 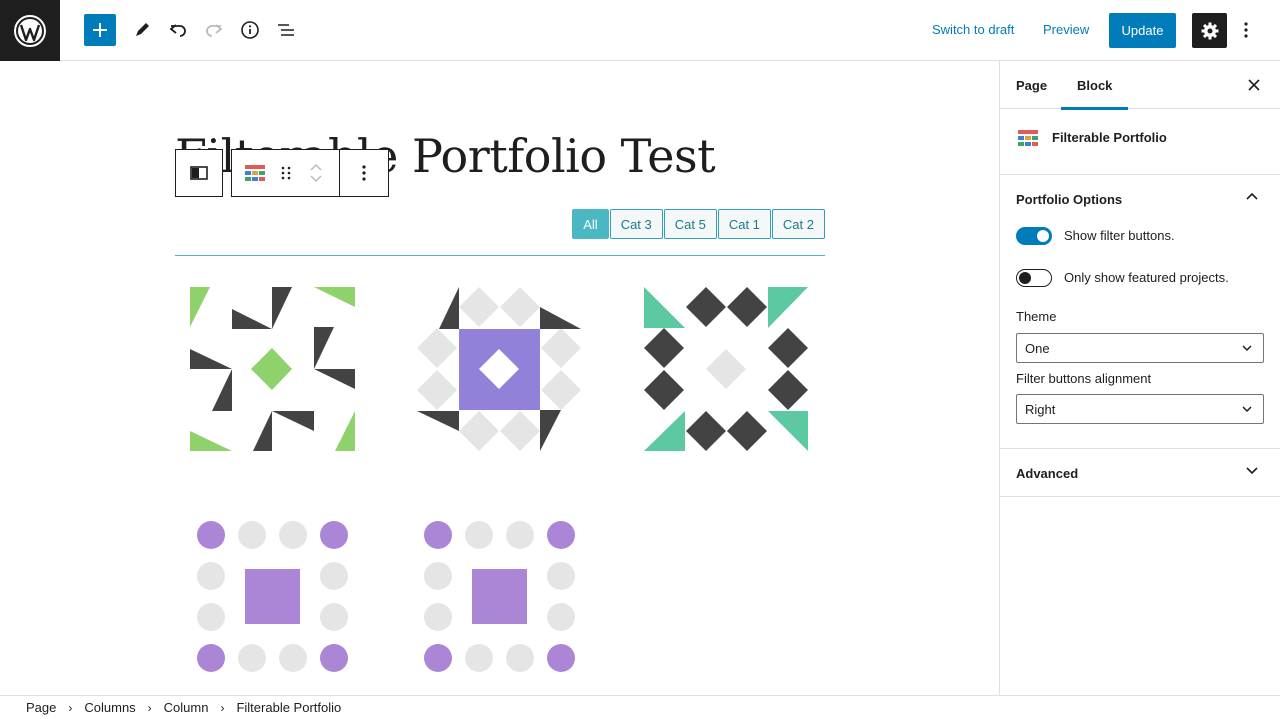 I want to click on featured-projects-row: Only show featured projects., so click(x=1140, y=286).